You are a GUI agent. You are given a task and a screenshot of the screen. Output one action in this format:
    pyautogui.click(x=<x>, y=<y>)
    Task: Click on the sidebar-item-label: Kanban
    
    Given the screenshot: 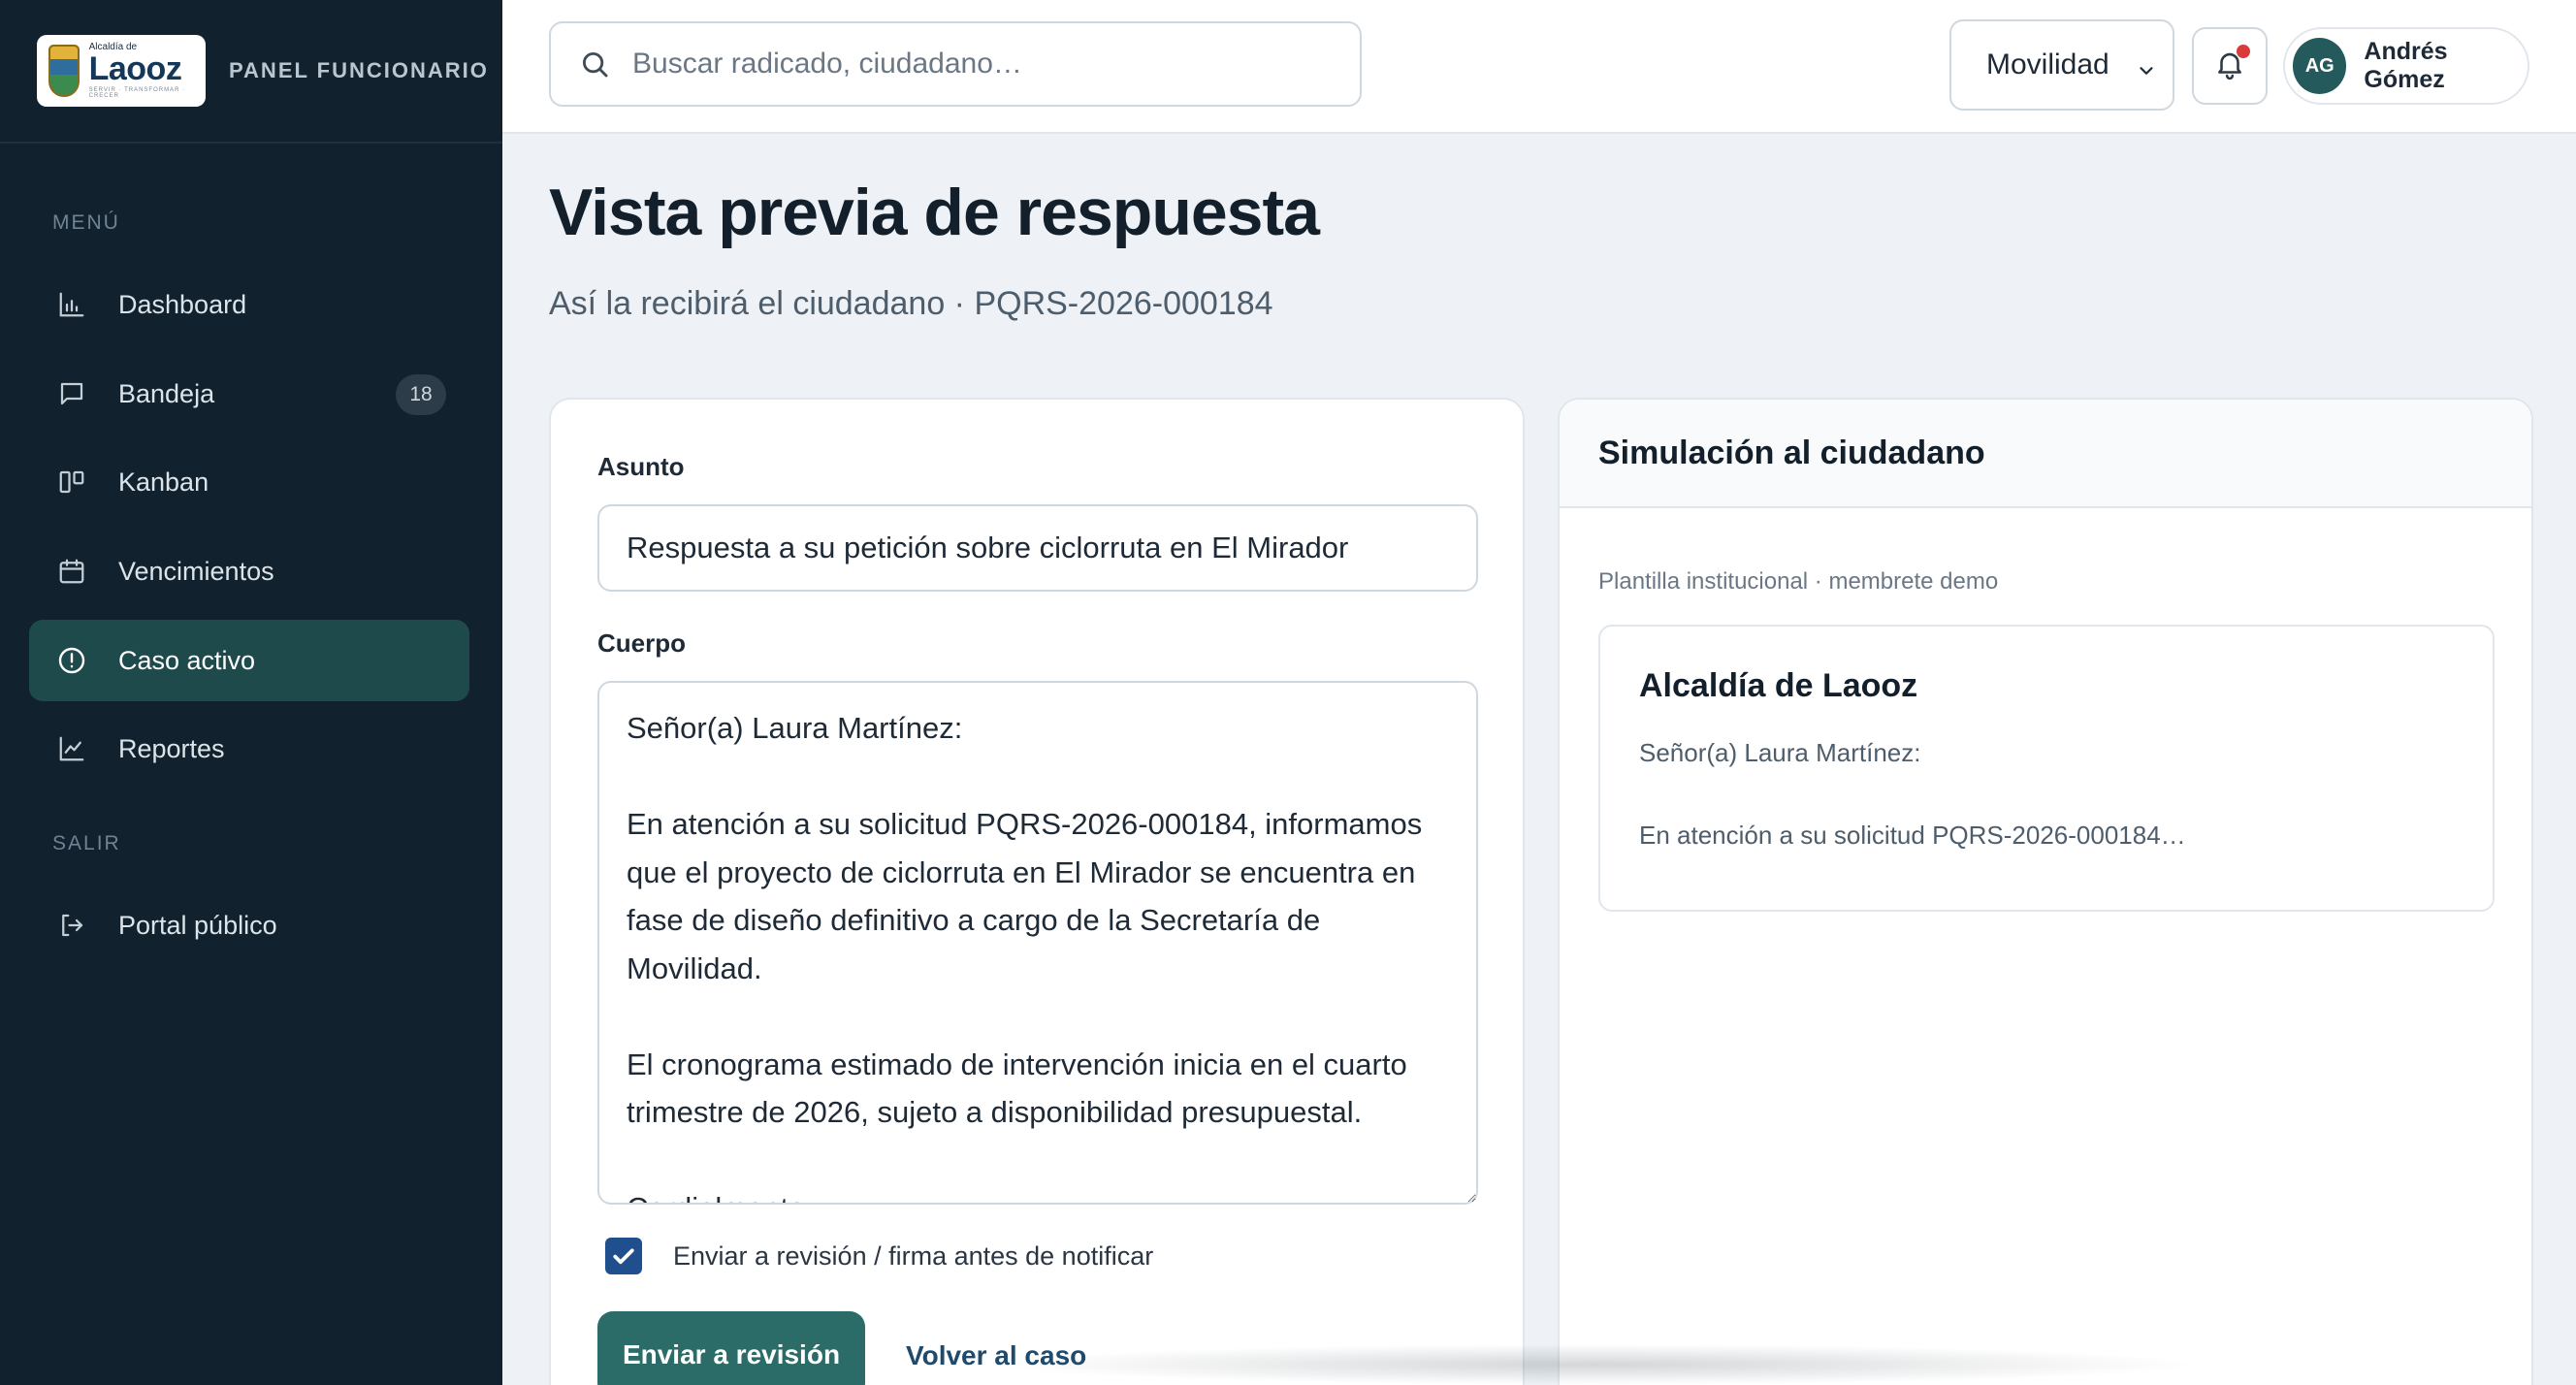 What is the action you would take?
    pyautogui.click(x=163, y=482)
    